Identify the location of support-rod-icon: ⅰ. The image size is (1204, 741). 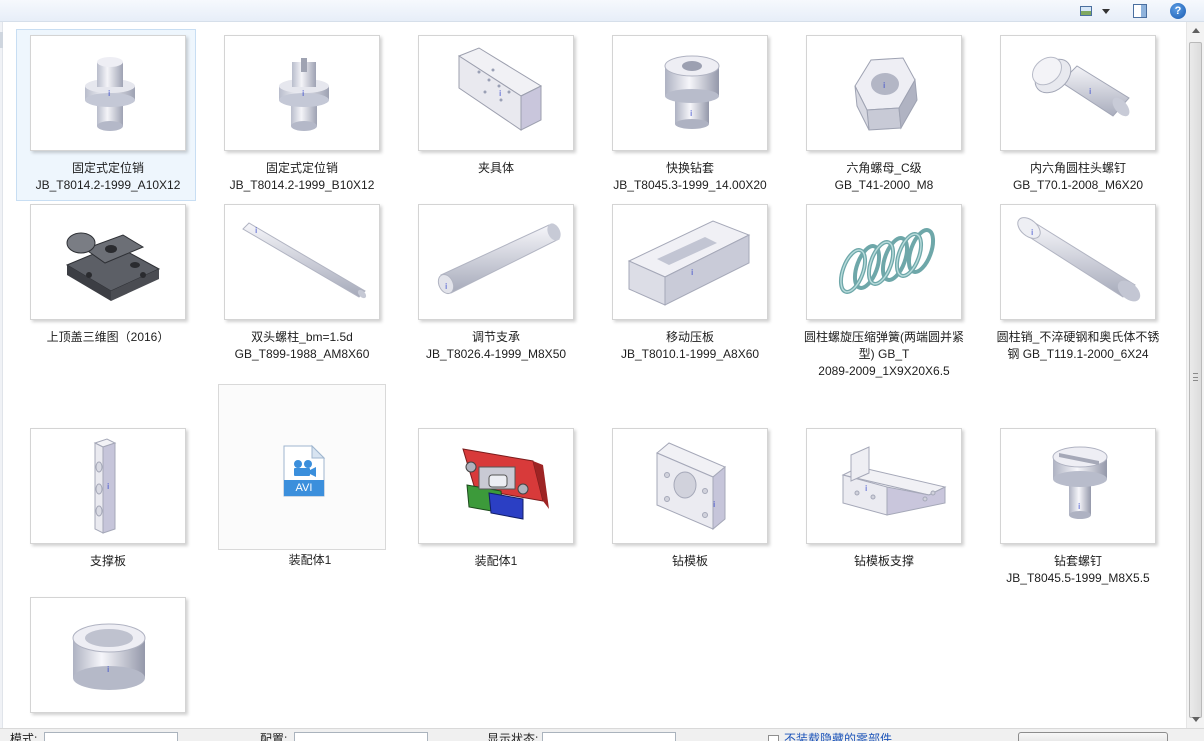
(496, 262).